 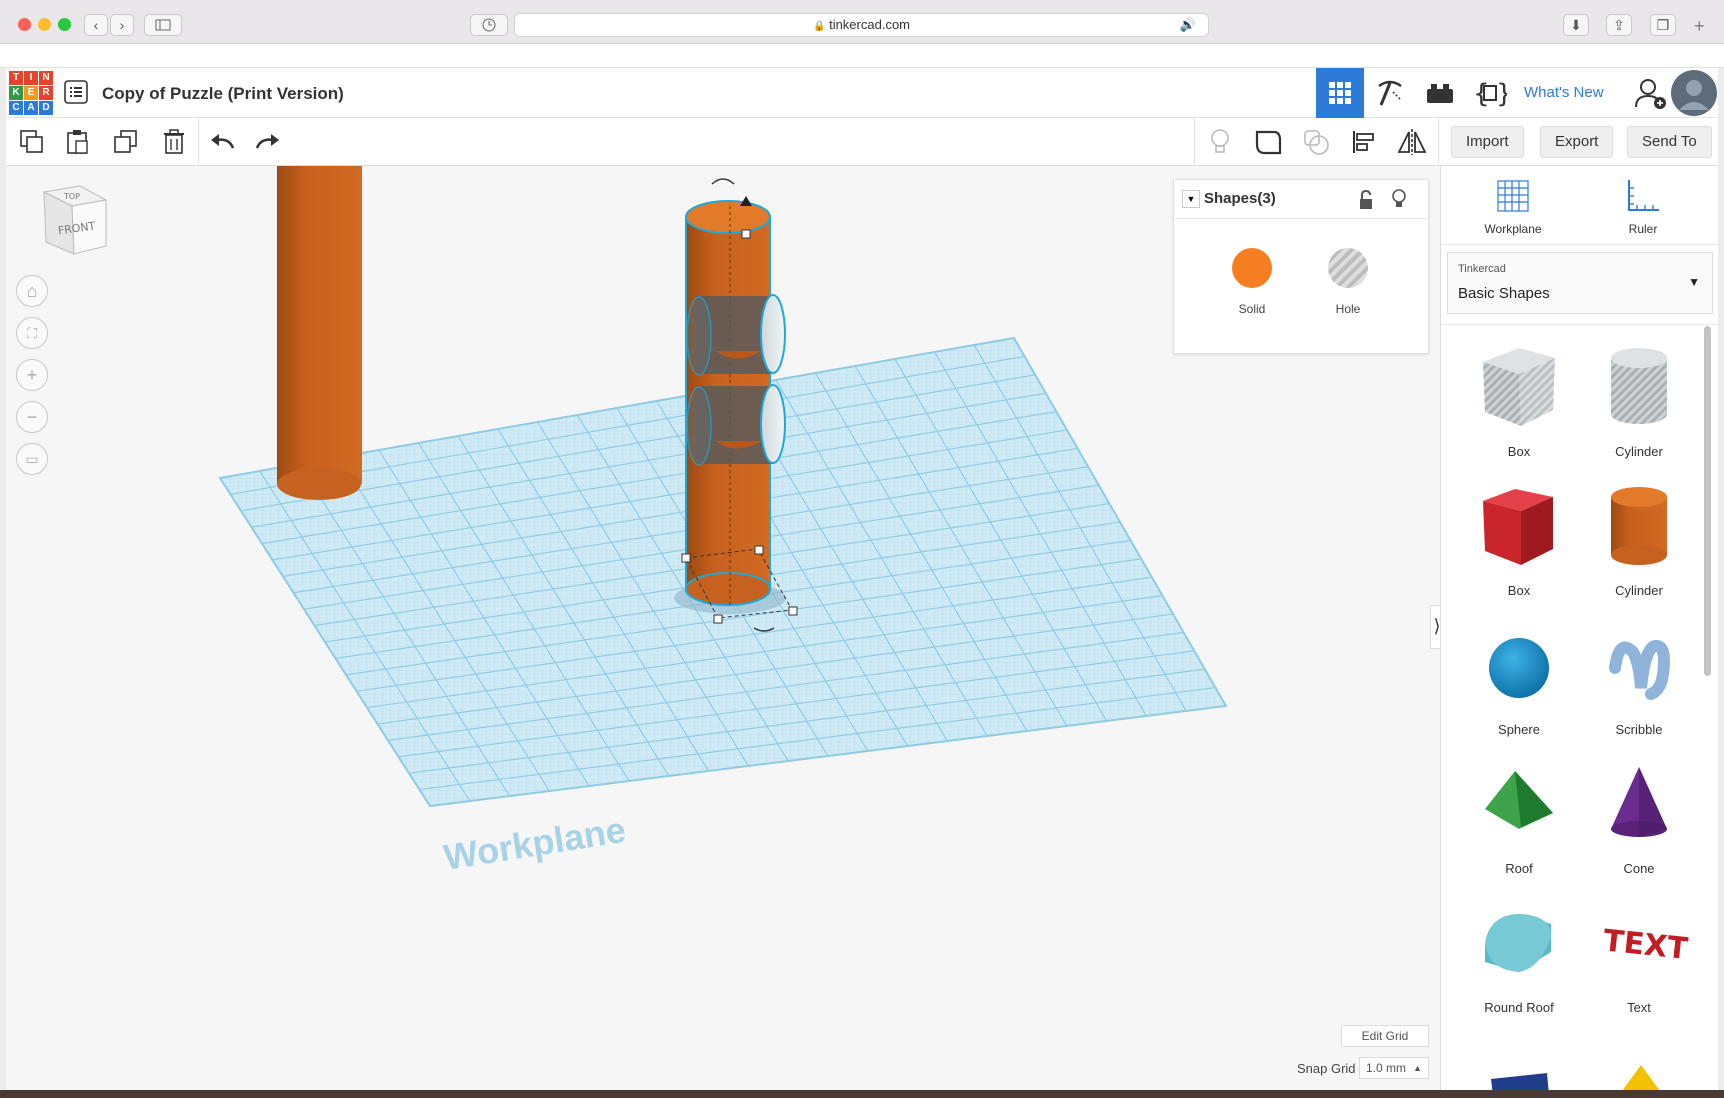 I want to click on shape-box-hole: Box, so click(x=1519, y=405).